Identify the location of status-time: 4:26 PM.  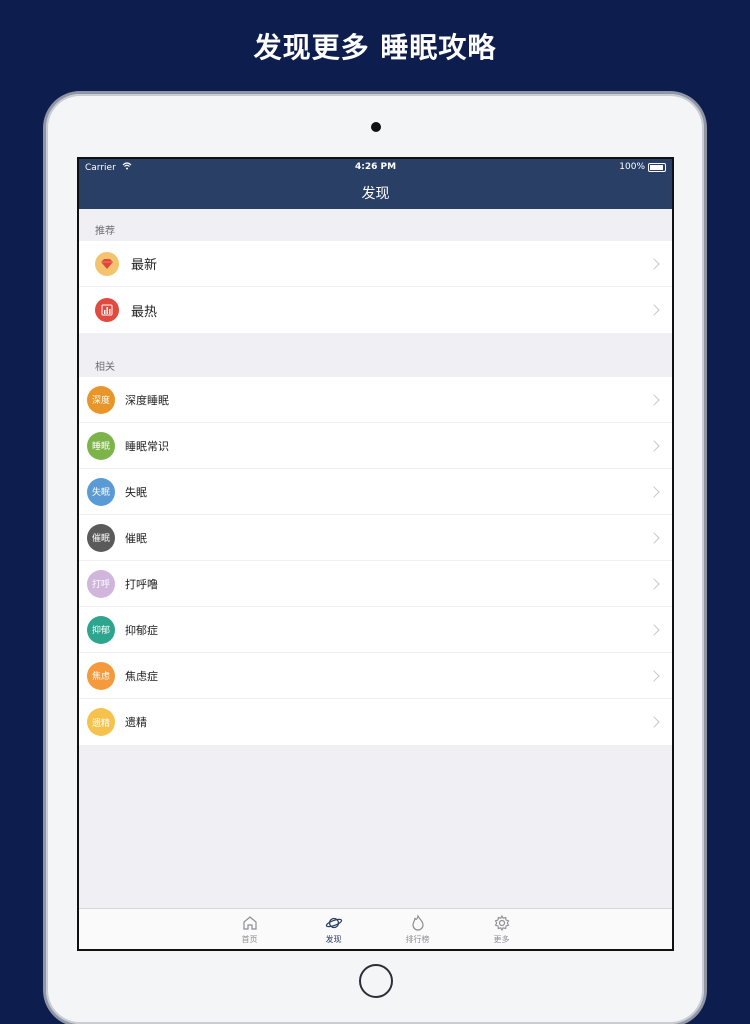
(375, 167).